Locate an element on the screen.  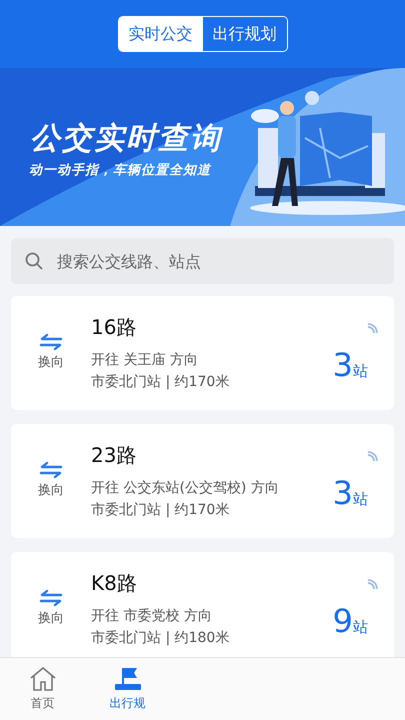
segment-tab: 实时公交 is located at coordinates (160, 34).